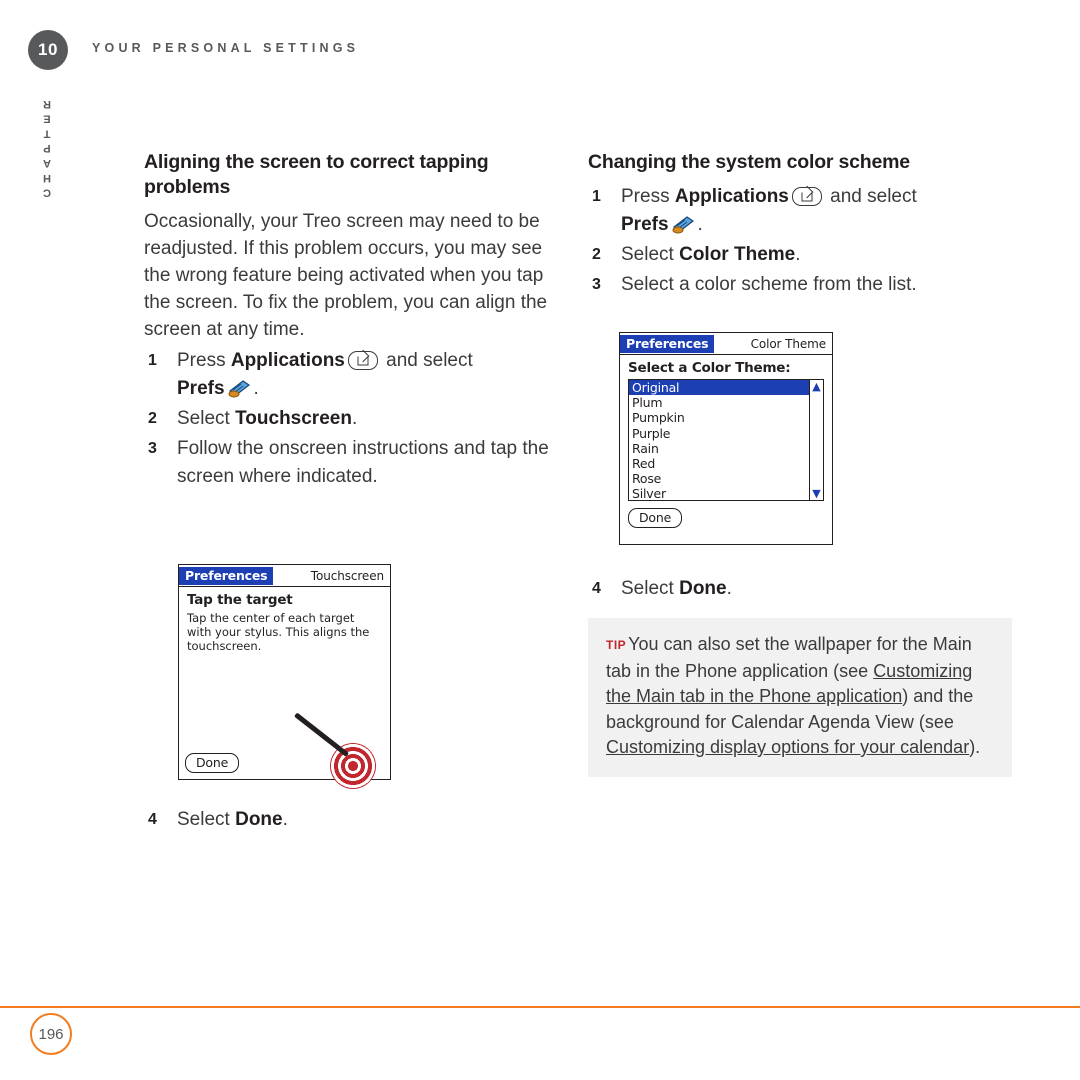  Describe the element at coordinates (284, 576) in the screenshot. I see `device-titlebar: Preferences Touchscreen` at that location.